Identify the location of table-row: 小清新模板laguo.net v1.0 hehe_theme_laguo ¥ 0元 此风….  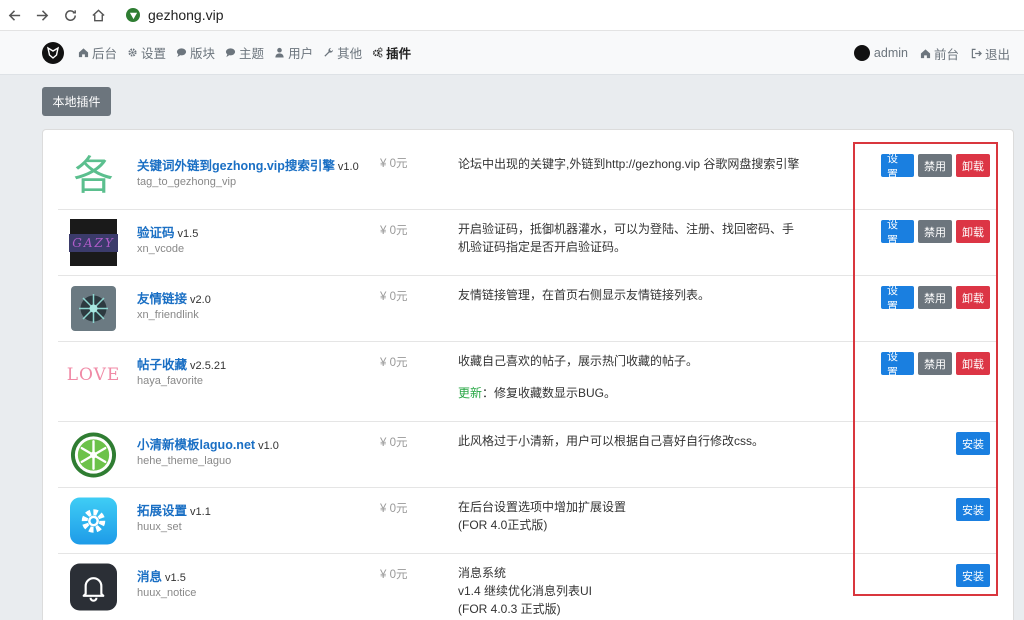
(528, 455).